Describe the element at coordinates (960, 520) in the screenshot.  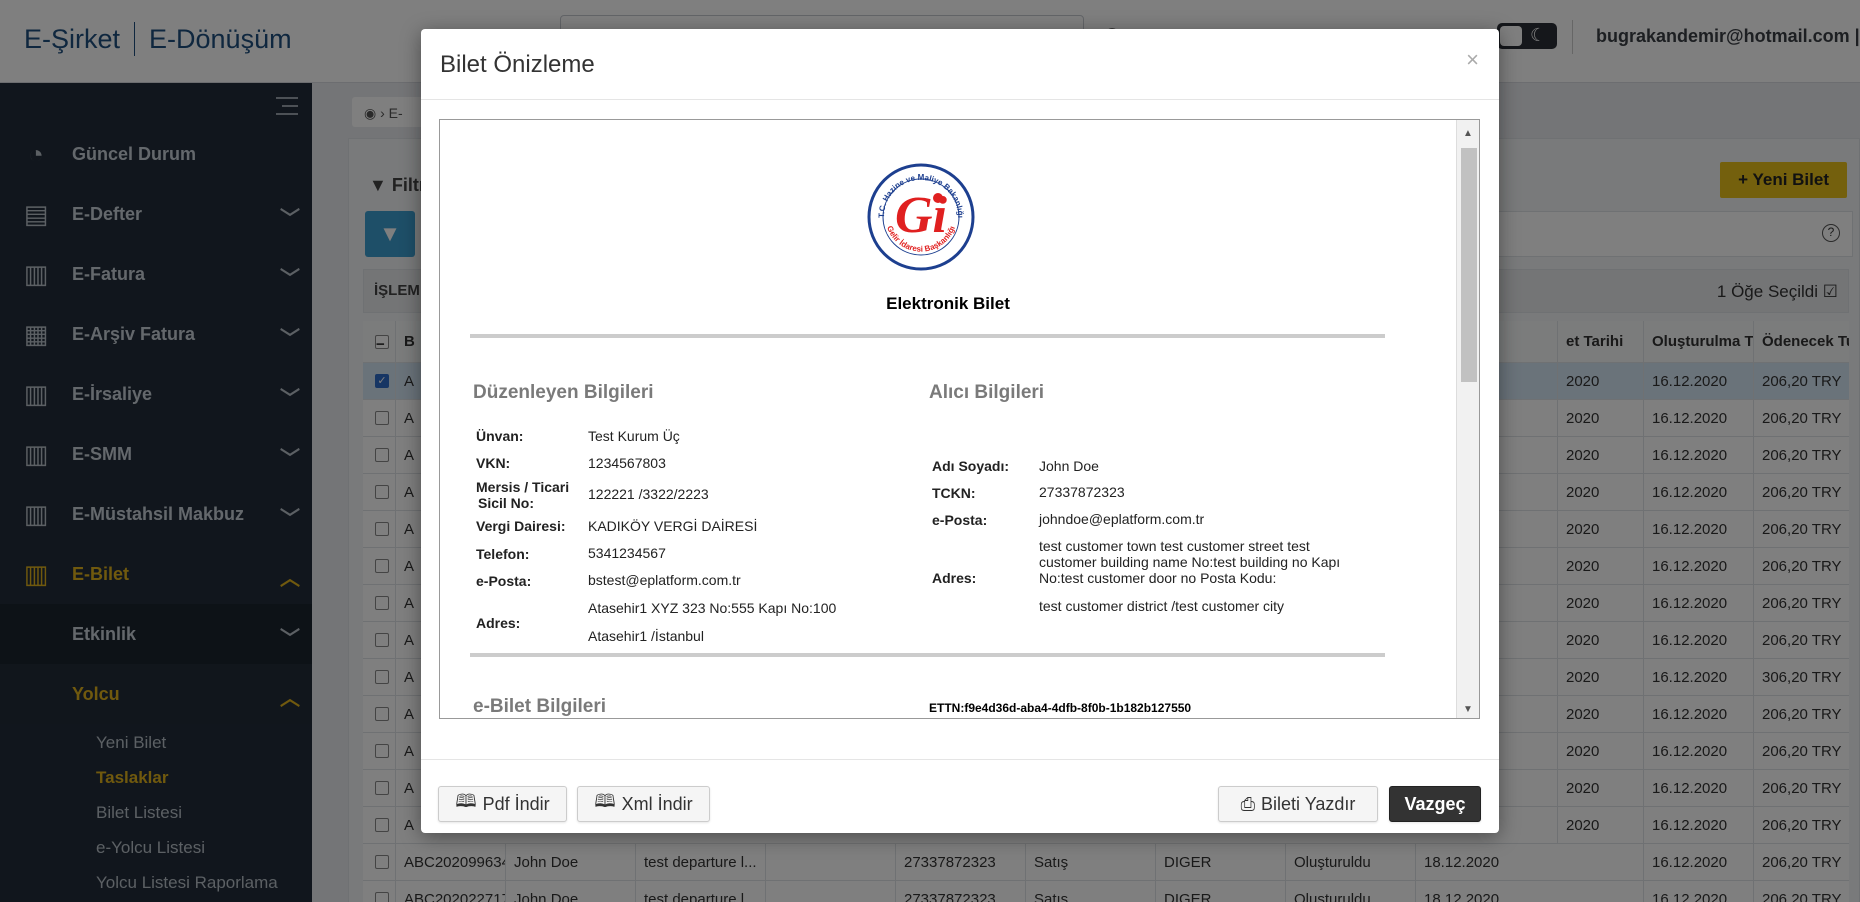
I see `buyer-email-label: e-Posta:` at that location.